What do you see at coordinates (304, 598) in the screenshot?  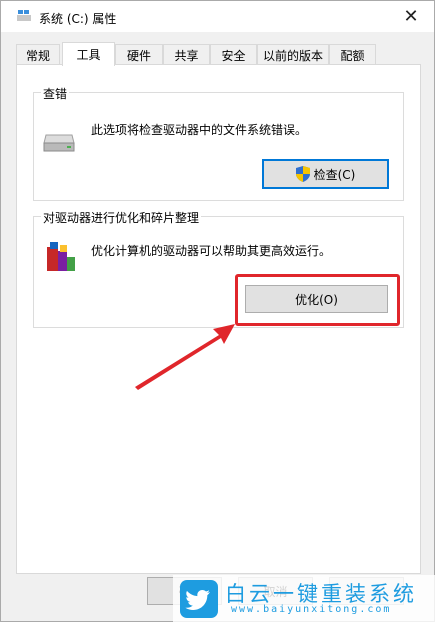 I see `watermark: 白云一键重装系统 www.baiyunxitong.com` at bounding box center [304, 598].